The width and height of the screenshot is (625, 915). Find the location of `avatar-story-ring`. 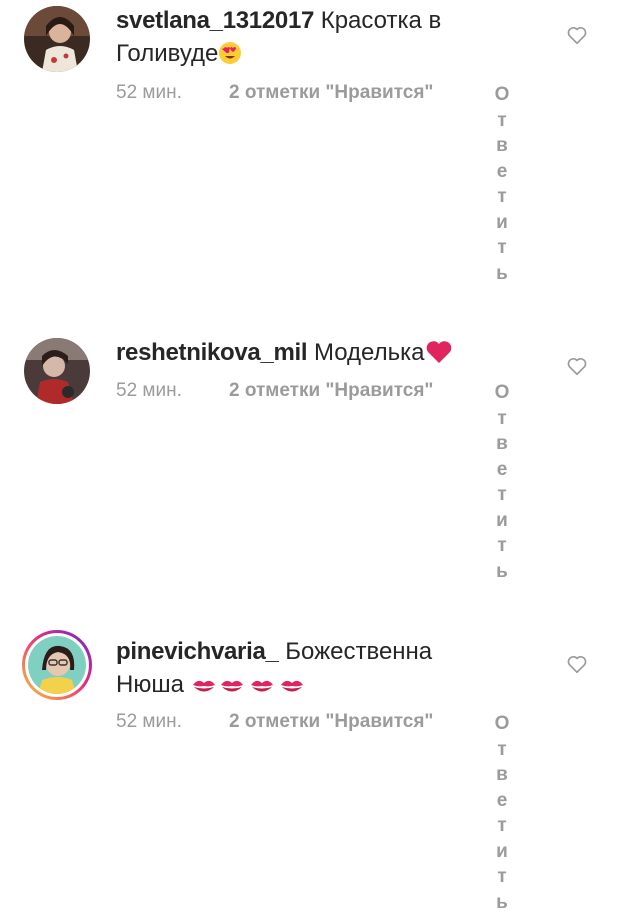

avatar-story-ring is located at coordinates (57, 665).